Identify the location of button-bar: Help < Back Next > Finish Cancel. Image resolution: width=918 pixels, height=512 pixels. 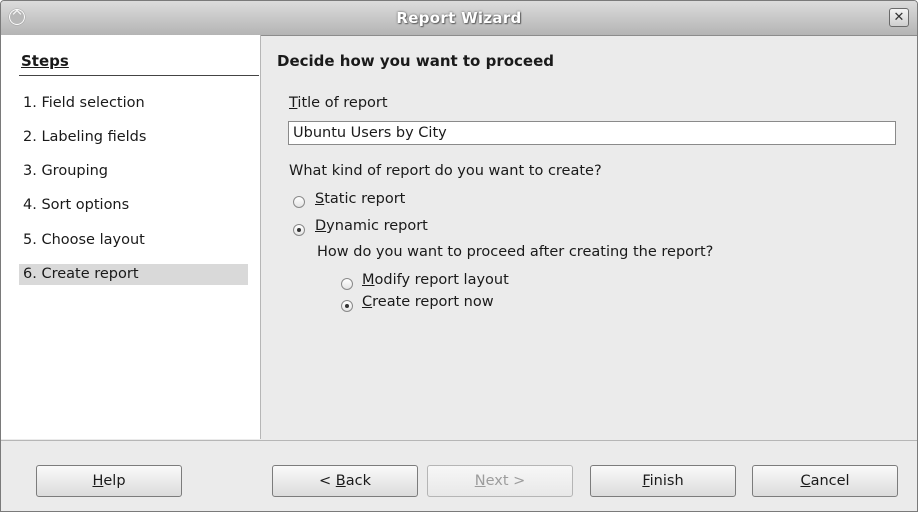
(459, 475).